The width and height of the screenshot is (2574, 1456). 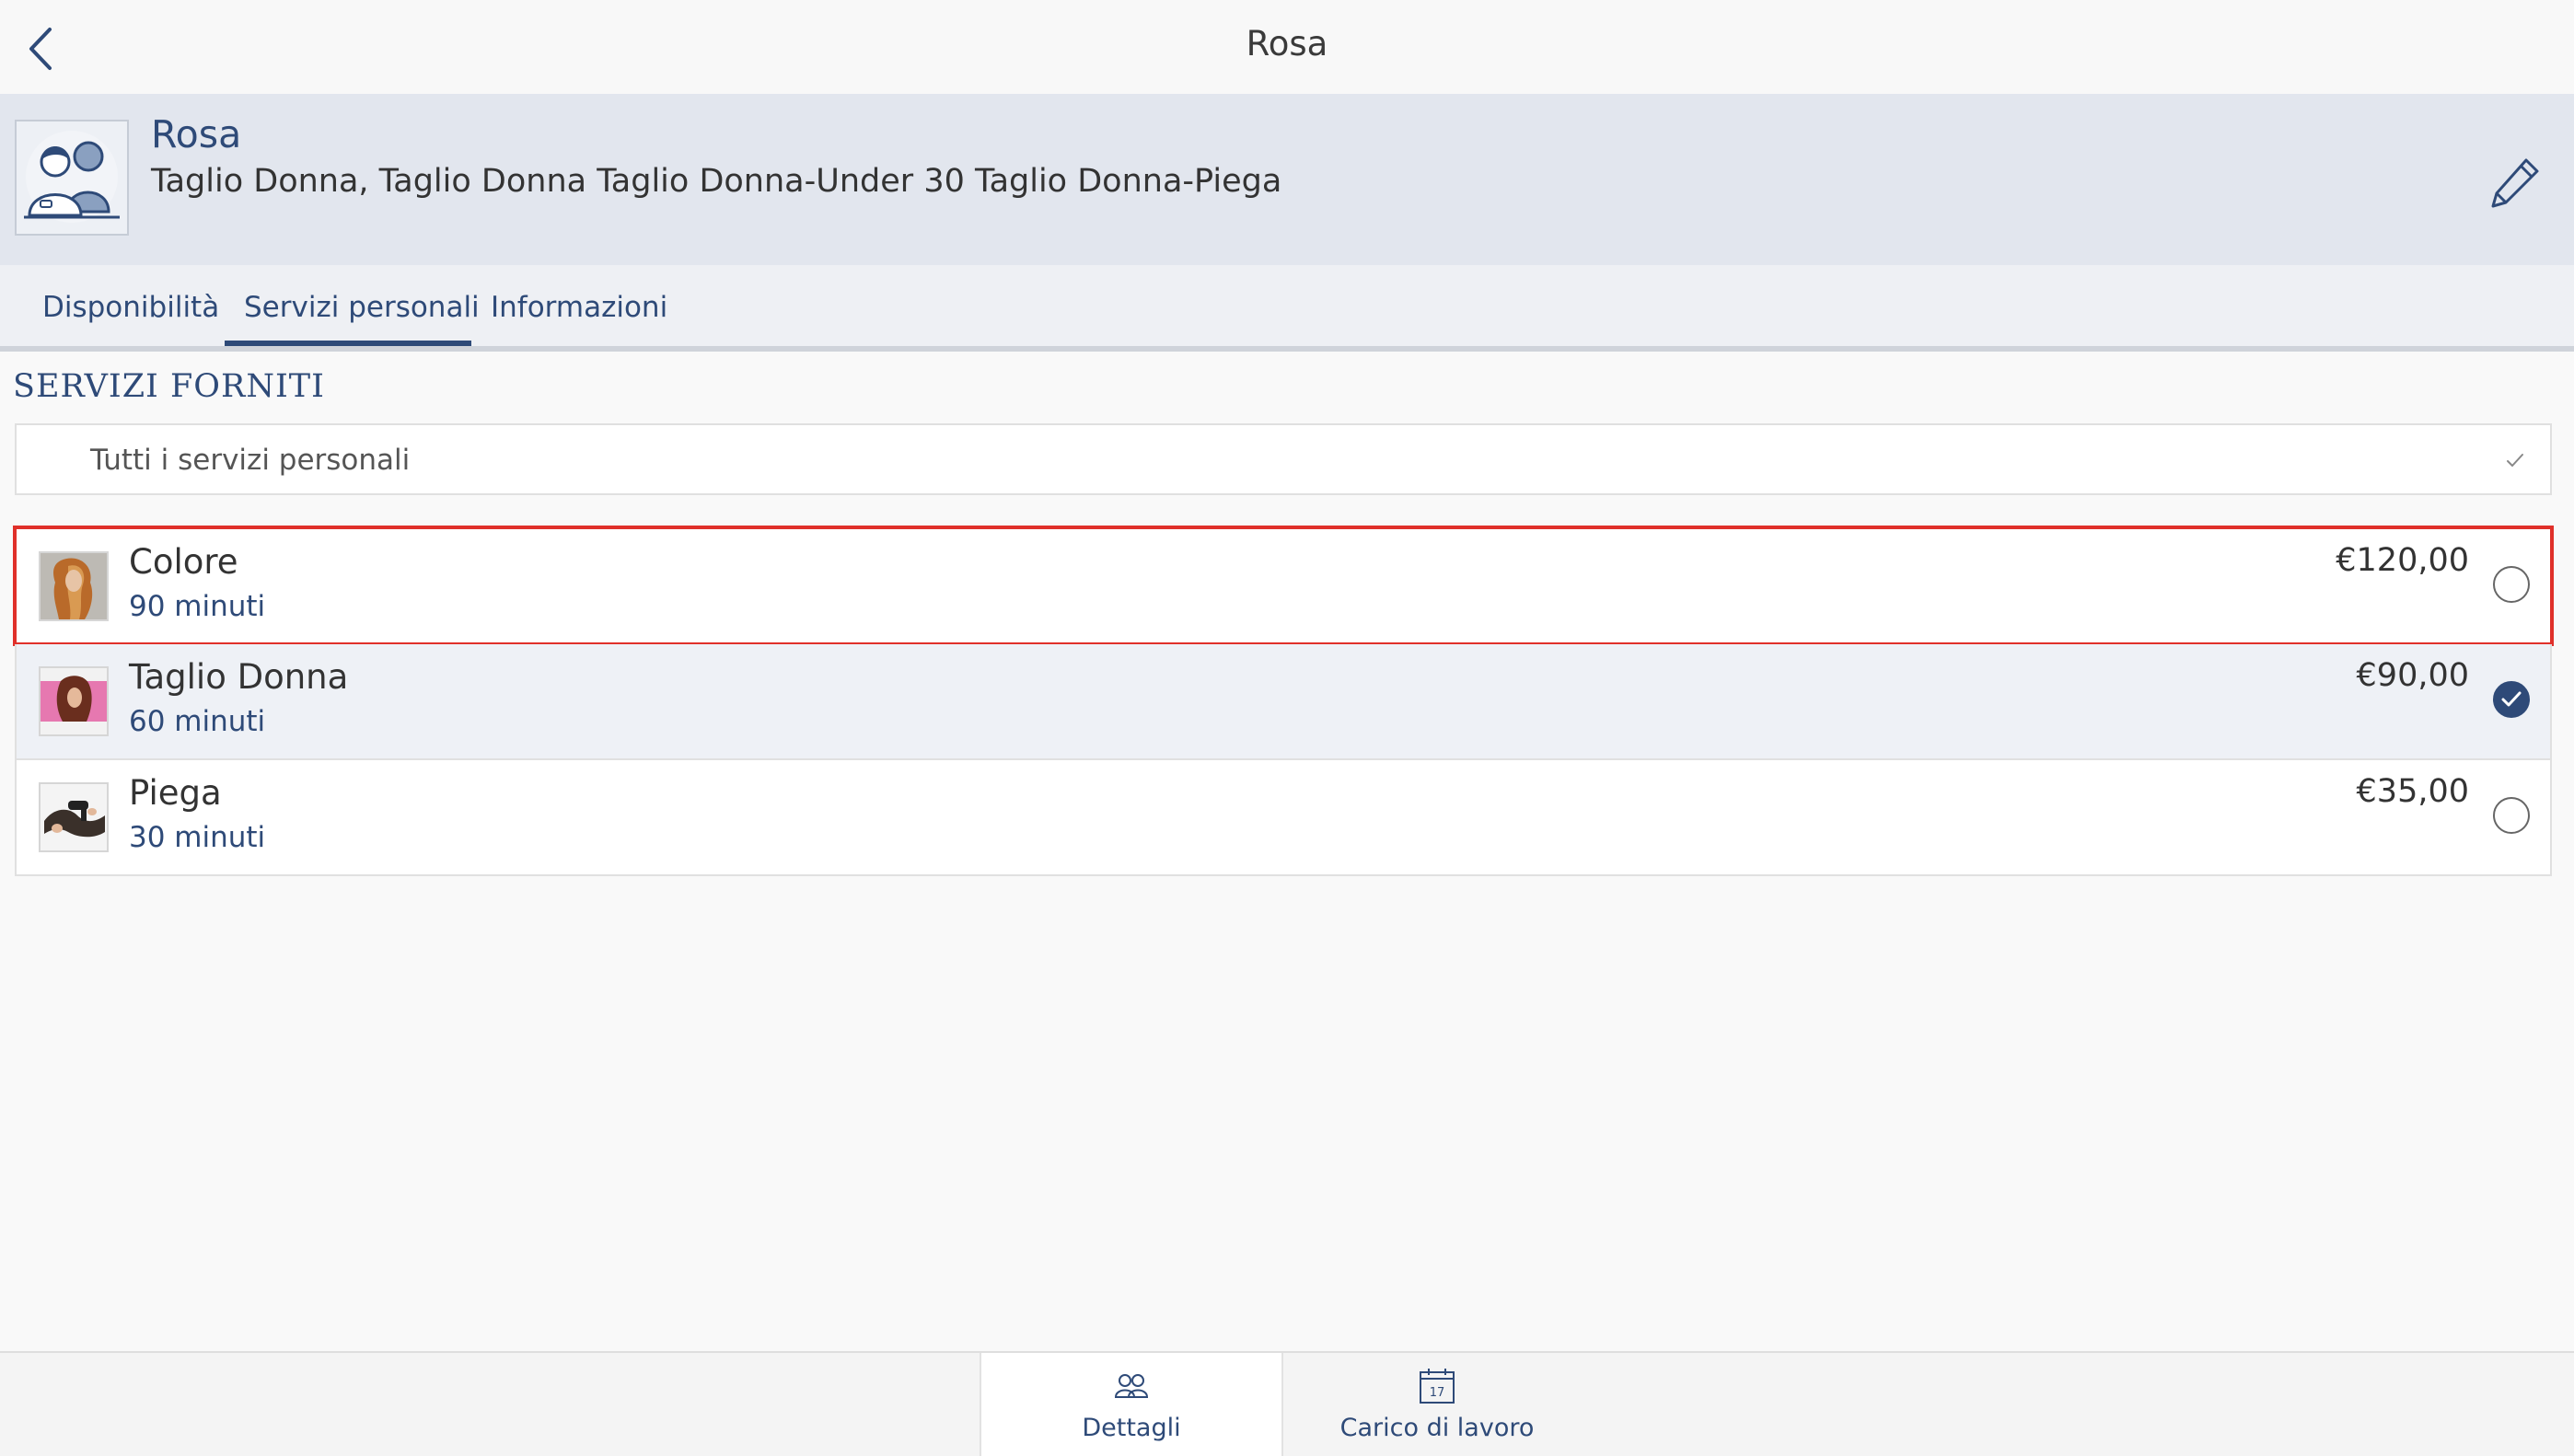 I want to click on service-duration: 30 minuti, so click(x=197, y=837).